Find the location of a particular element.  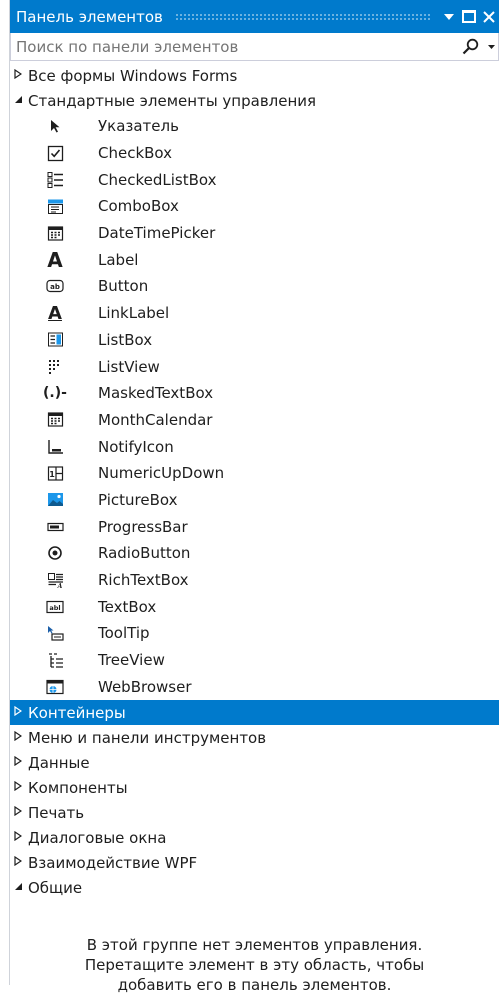

item-label: MonthCalendar is located at coordinates (155, 419).